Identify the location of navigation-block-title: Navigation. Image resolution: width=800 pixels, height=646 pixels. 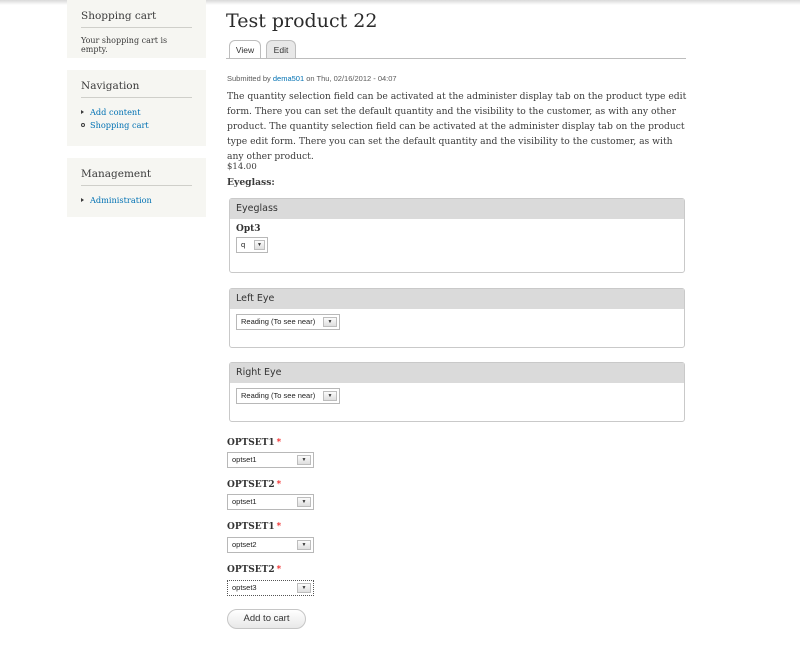
(136, 84).